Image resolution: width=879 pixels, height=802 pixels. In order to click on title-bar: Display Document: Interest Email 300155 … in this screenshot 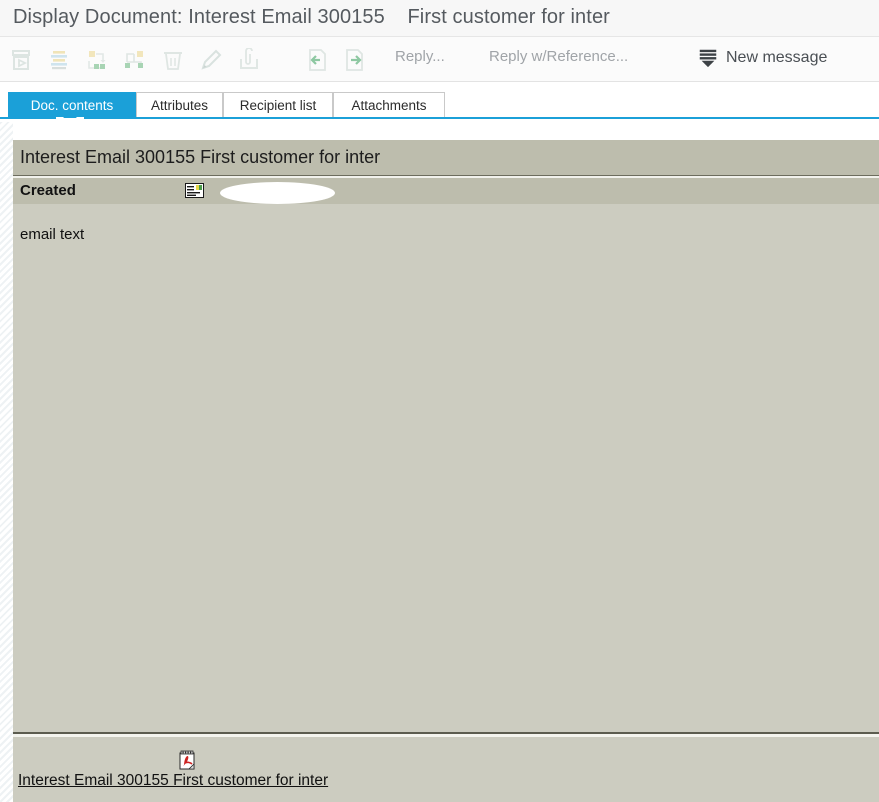, I will do `click(439, 18)`.